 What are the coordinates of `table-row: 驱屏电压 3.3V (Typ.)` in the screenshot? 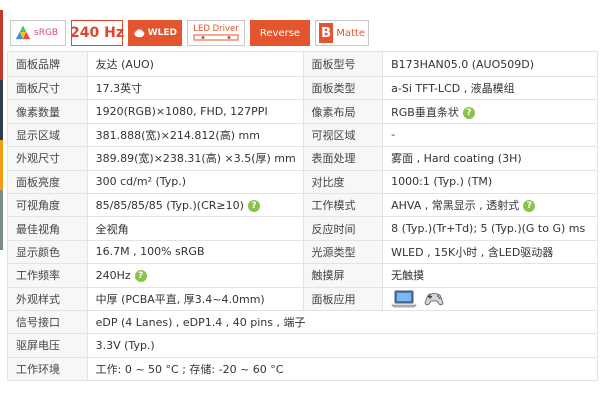 It's located at (303, 345).